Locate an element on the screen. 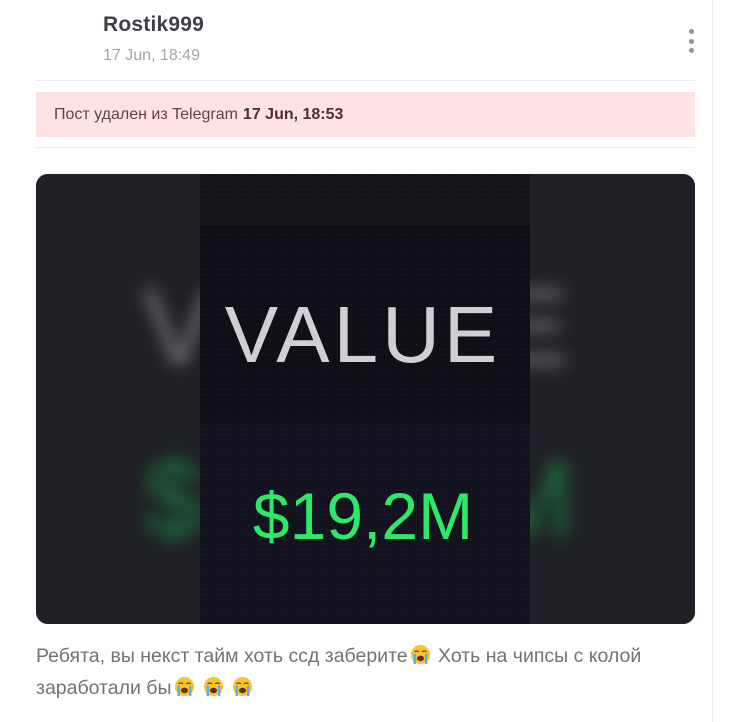 This screenshot has height=722, width=730. post-timestamp: 17 Jun, 18:49 is located at coordinates (151, 55).